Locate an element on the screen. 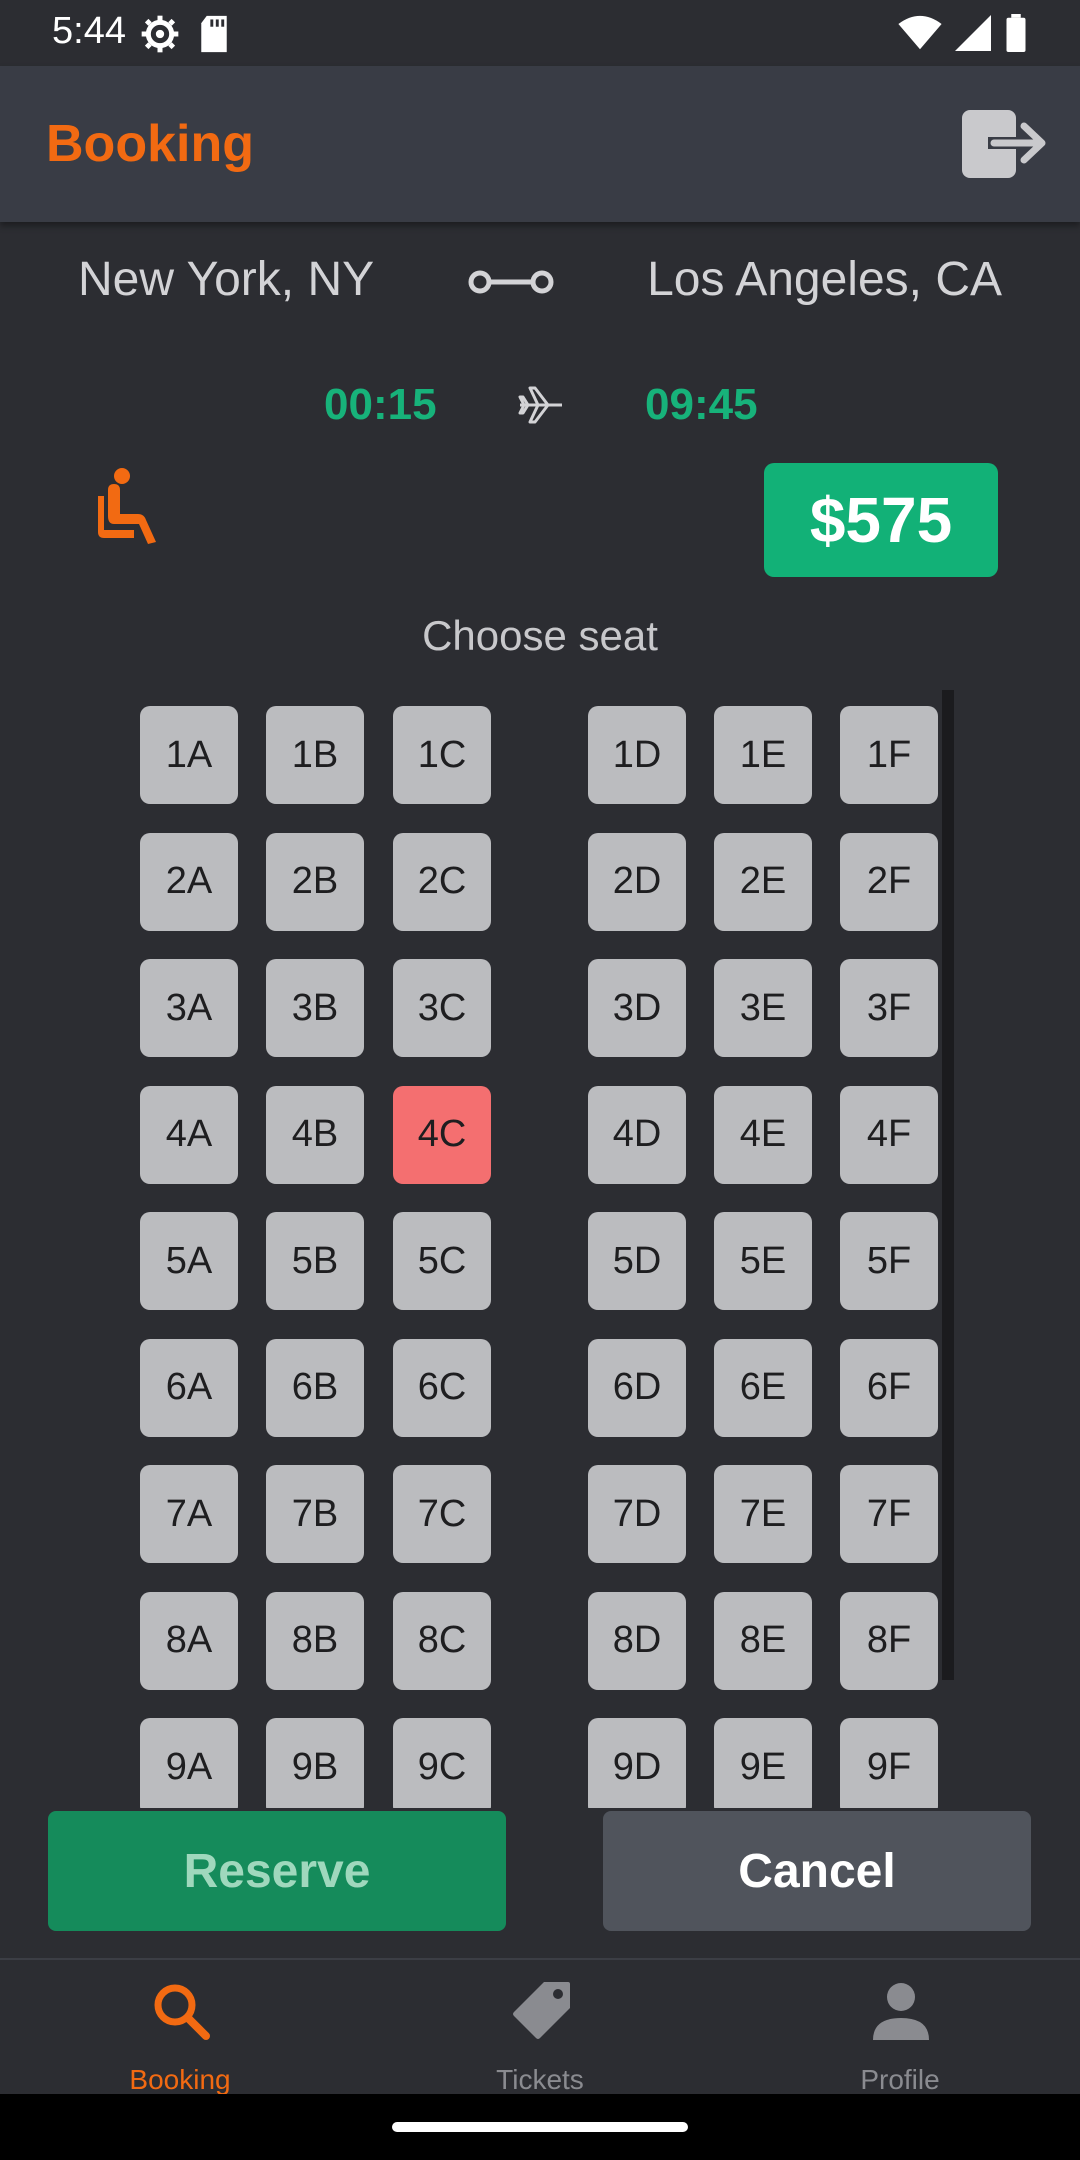  person-icon is located at coordinates (901, 2011).